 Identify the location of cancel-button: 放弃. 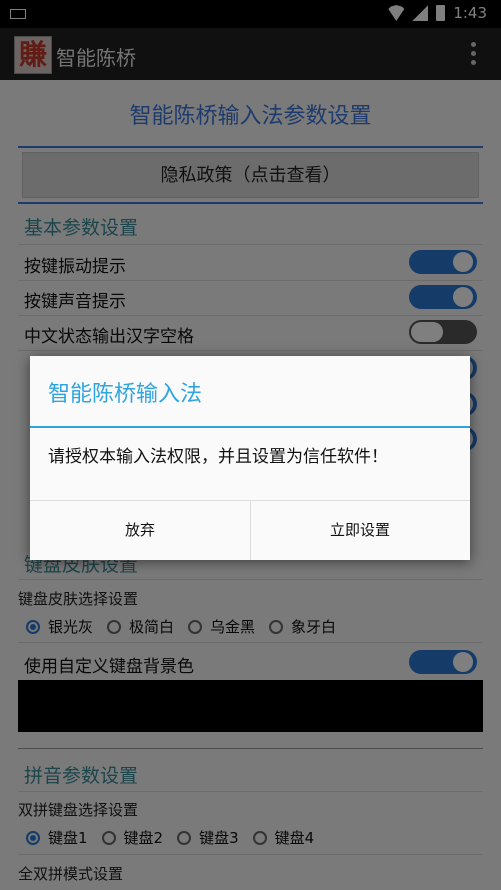
(140, 530).